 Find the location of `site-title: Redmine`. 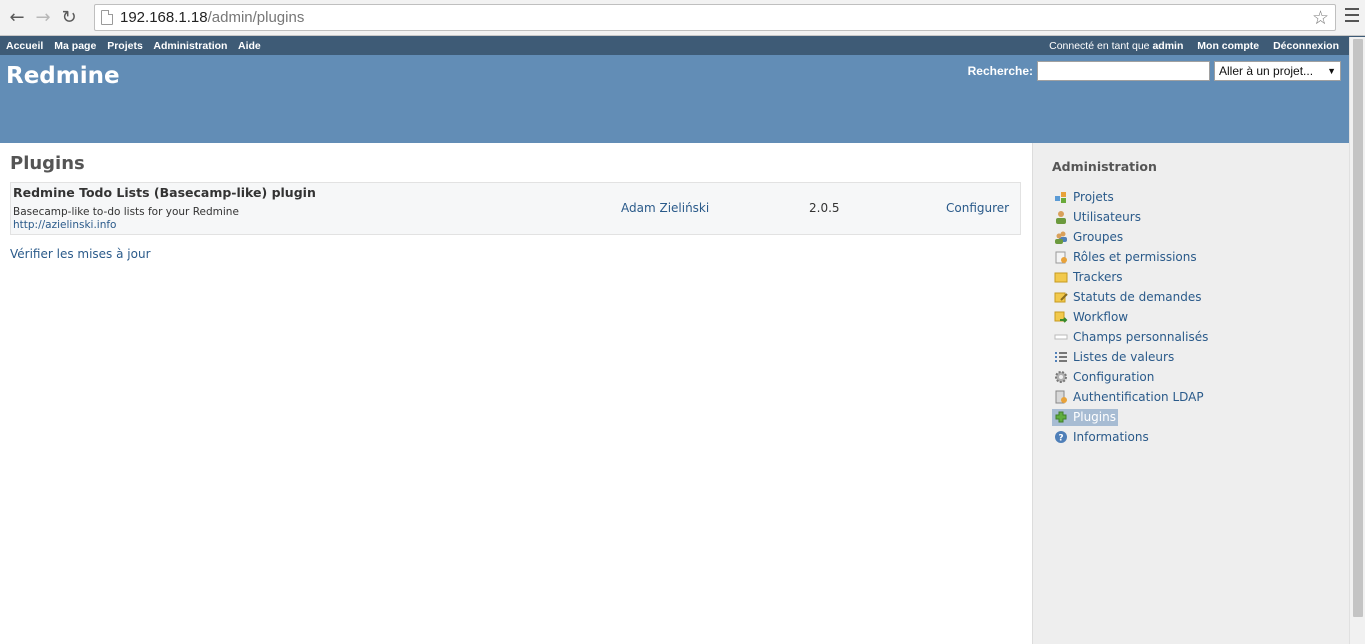

site-title: Redmine is located at coordinates (63, 76).